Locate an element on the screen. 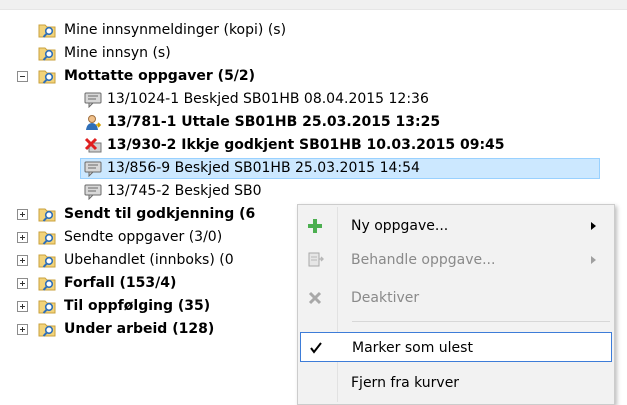 The image size is (627, 405). collapse-toggle is located at coordinates (22, 76).